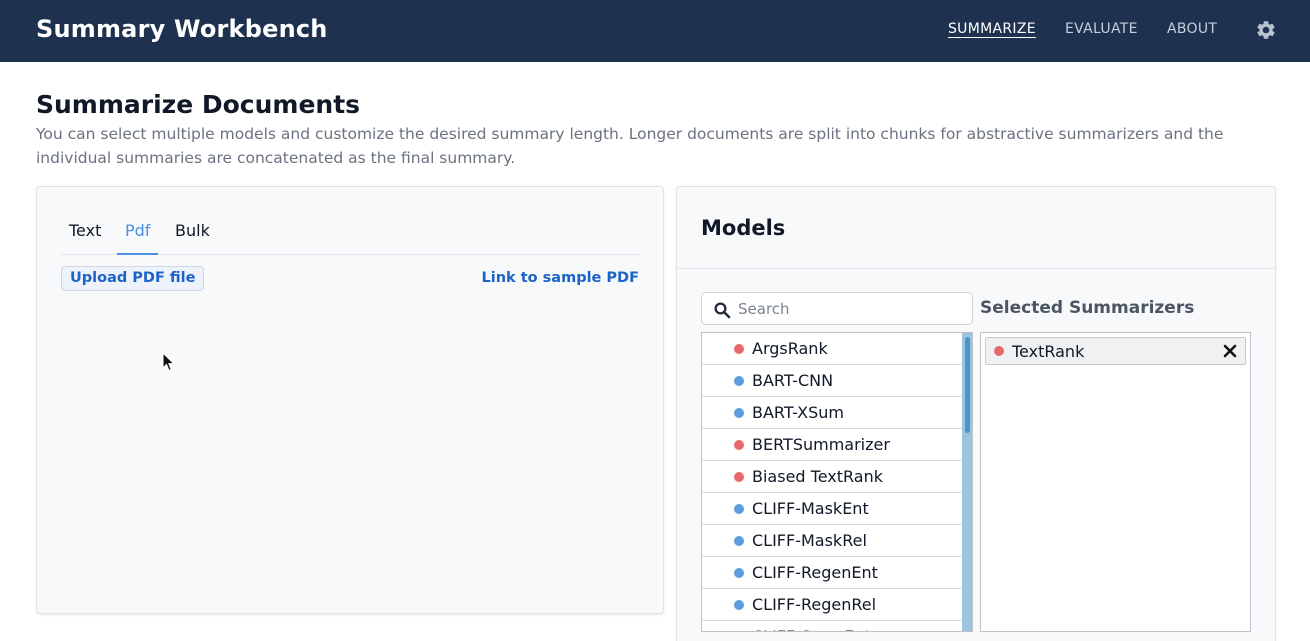 The image size is (1310, 641). I want to click on gear-icon, so click(1266, 30).